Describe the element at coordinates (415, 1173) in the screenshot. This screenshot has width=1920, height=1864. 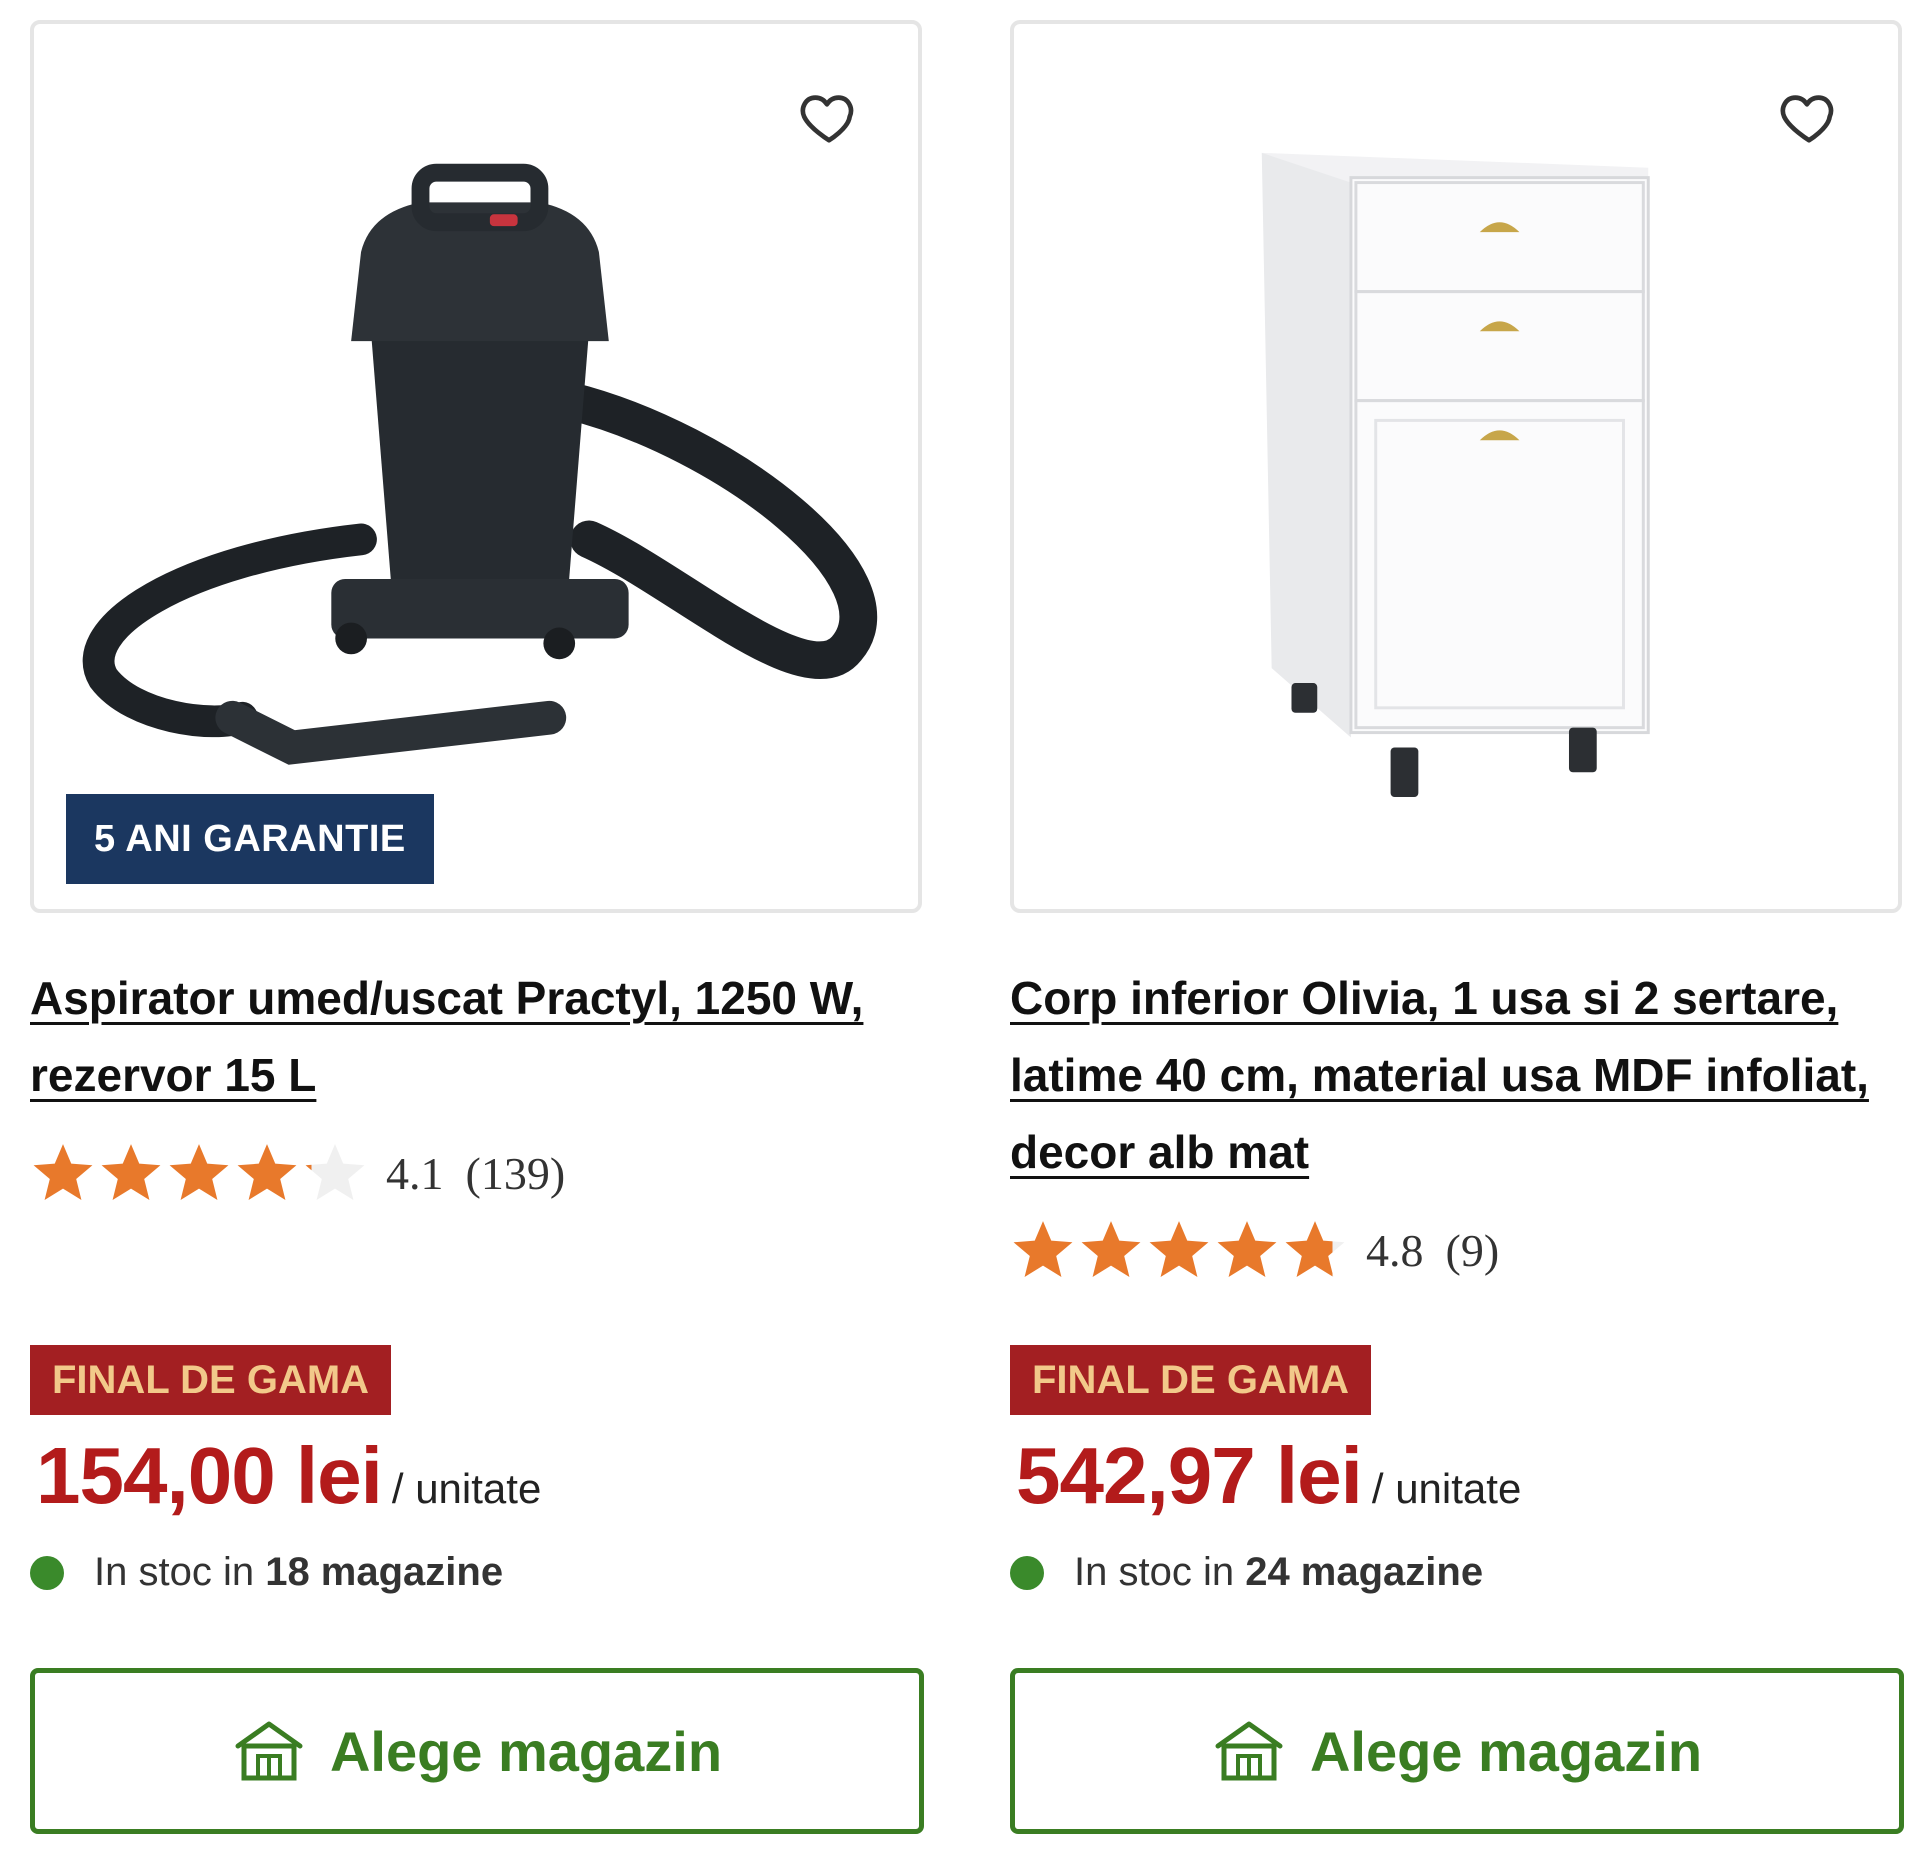
I see `rating-value: 4.1` at that location.